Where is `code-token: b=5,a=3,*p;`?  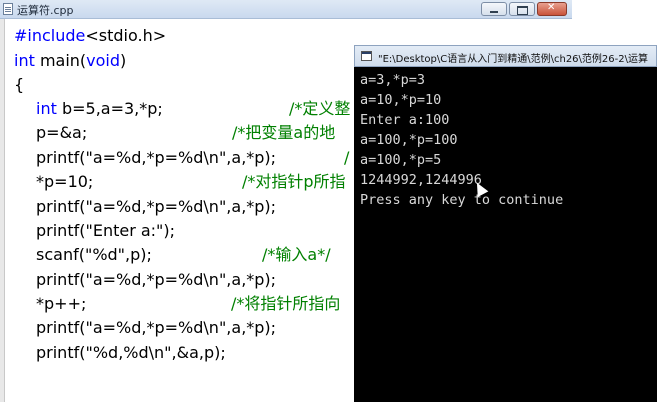
code-token: b=5,a=3,*p; is located at coordinates (109, 108).